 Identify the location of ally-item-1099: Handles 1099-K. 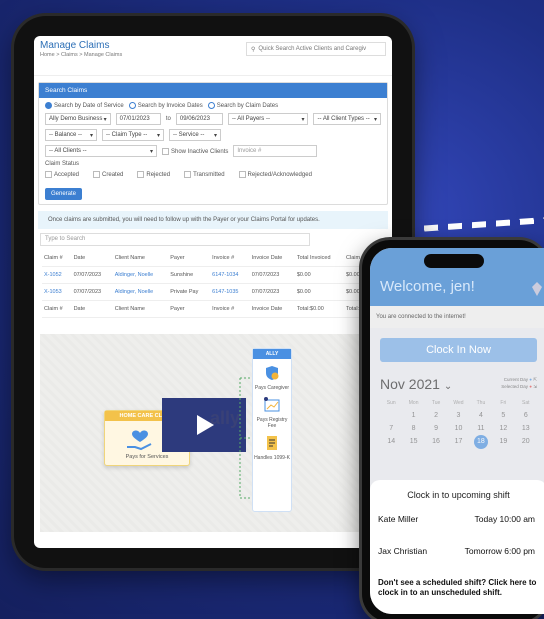
(272, 448).